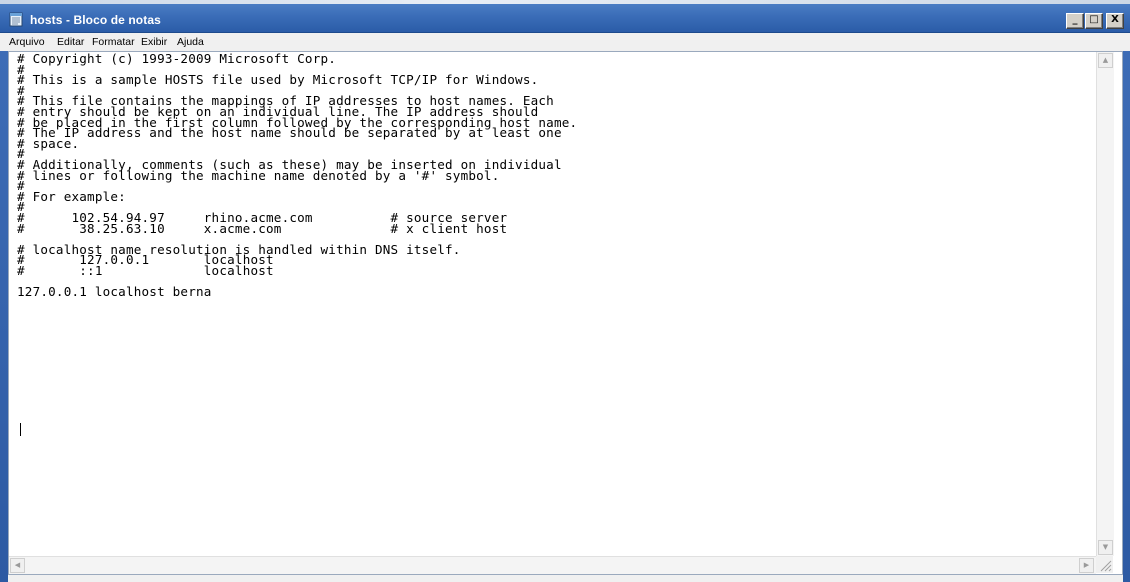  What do you see at coordinates (565, 18) in the screenshot?
I see `title-bar: hosts - Bloco de notas _ □ X` at bounding box center [565, 18].